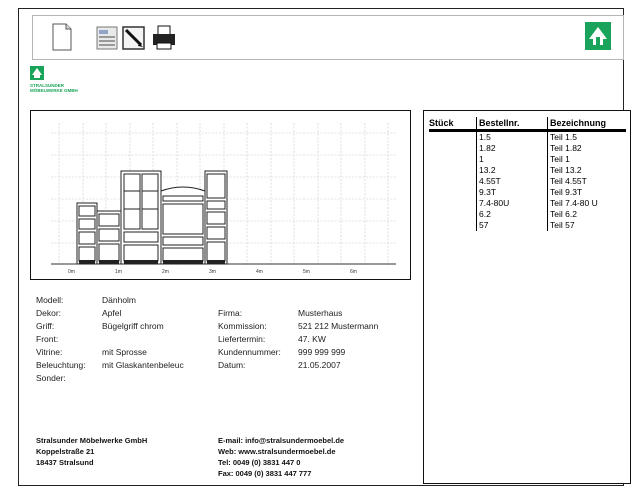 The width and height of the screenshot is (639, 496). I want to click on detail-row-dekor: Dekor: Apfel, so click(110, 313).